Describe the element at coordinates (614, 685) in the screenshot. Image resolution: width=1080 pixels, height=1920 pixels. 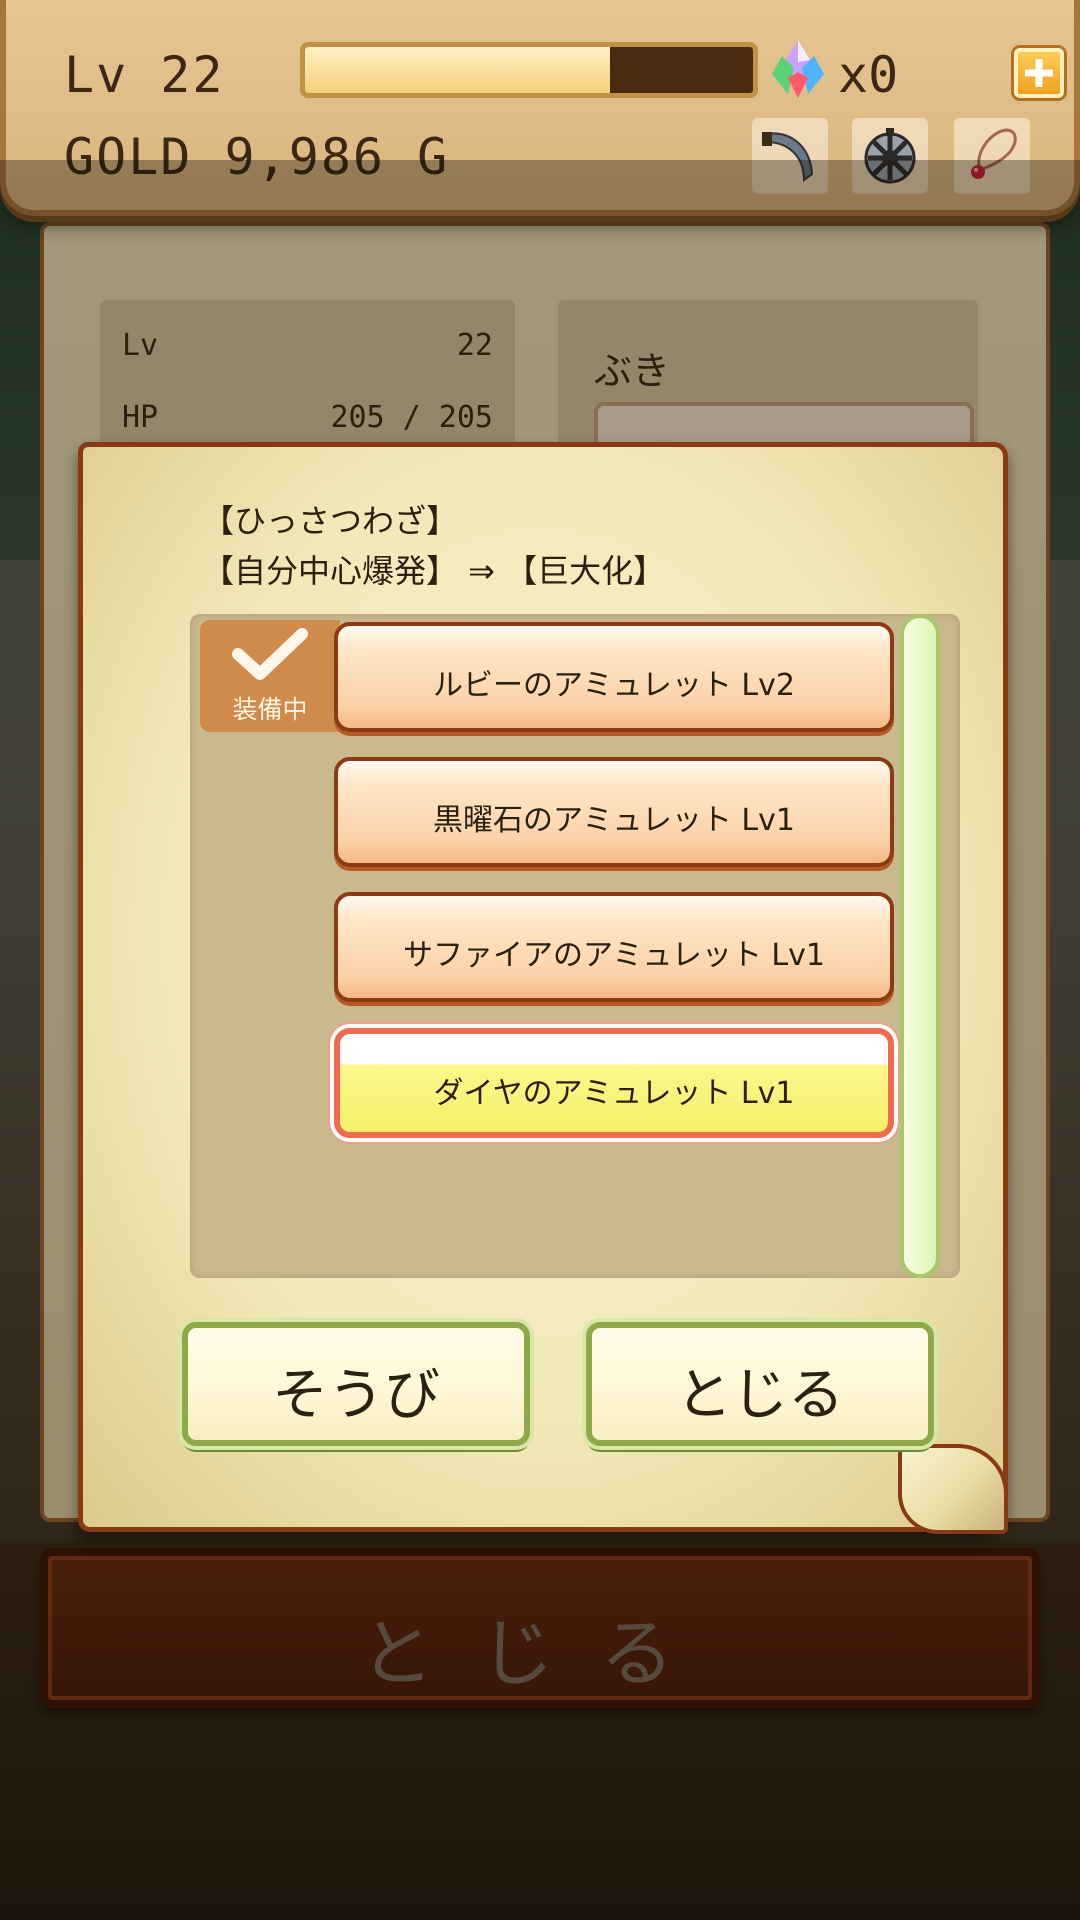
I see `amulet-item-label: ルビーのアミュレット Lv2` at that location.